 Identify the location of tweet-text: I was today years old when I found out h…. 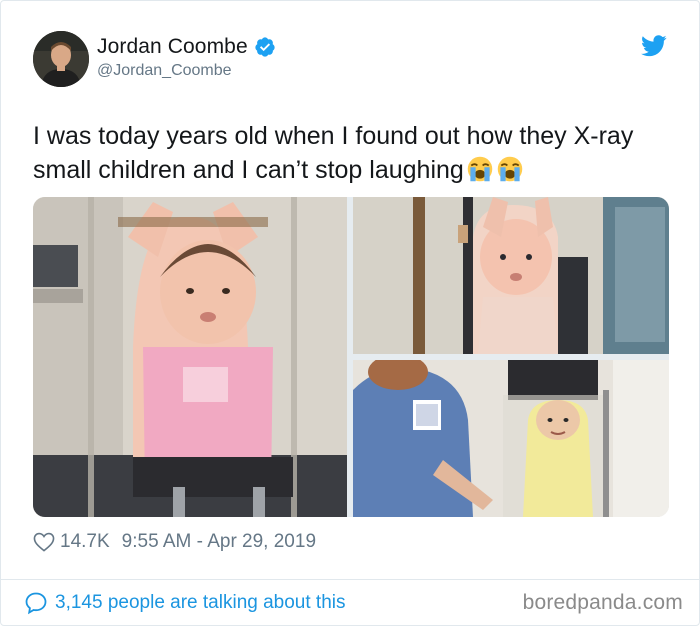
(353, 153).